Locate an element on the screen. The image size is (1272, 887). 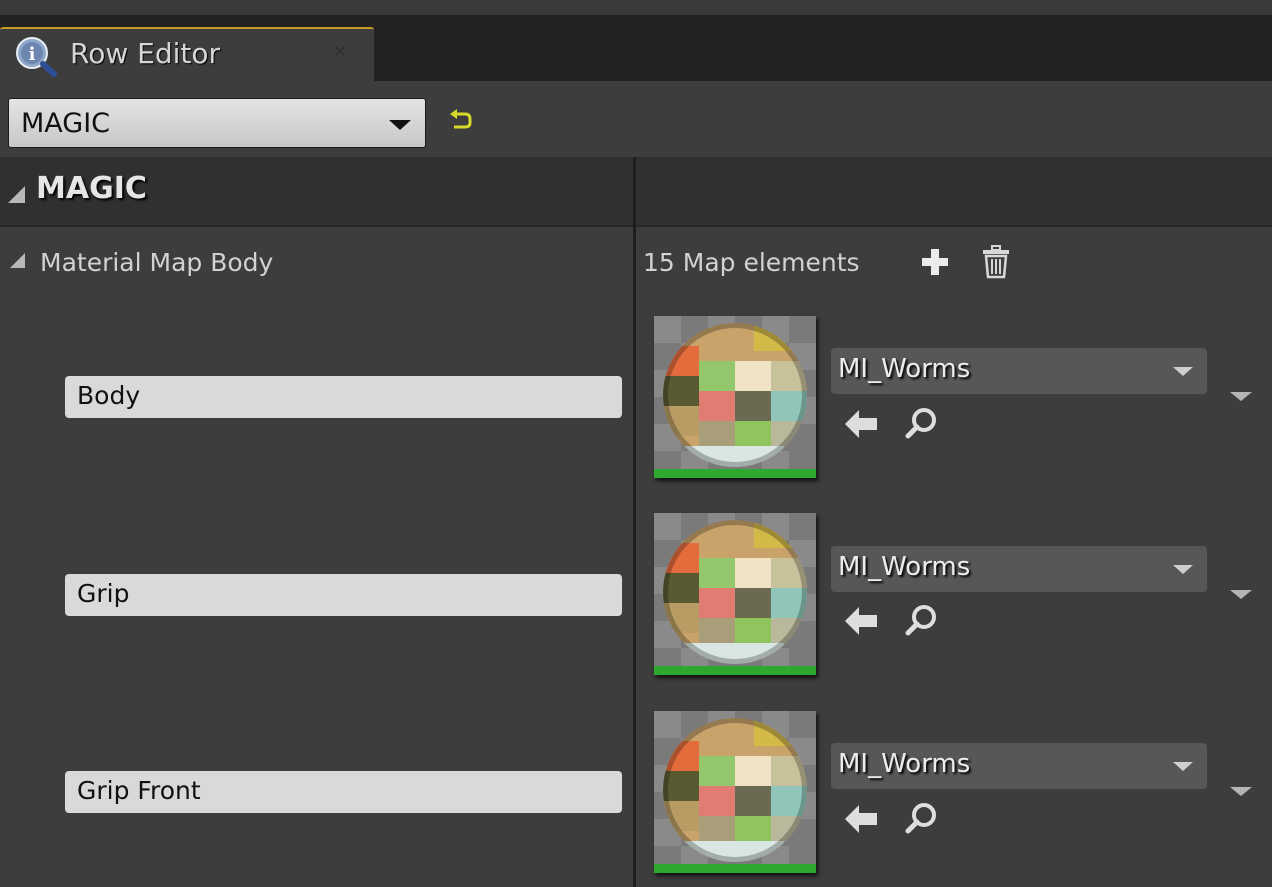
info-magnifier-icon: i is located at coordinates (36, 57).